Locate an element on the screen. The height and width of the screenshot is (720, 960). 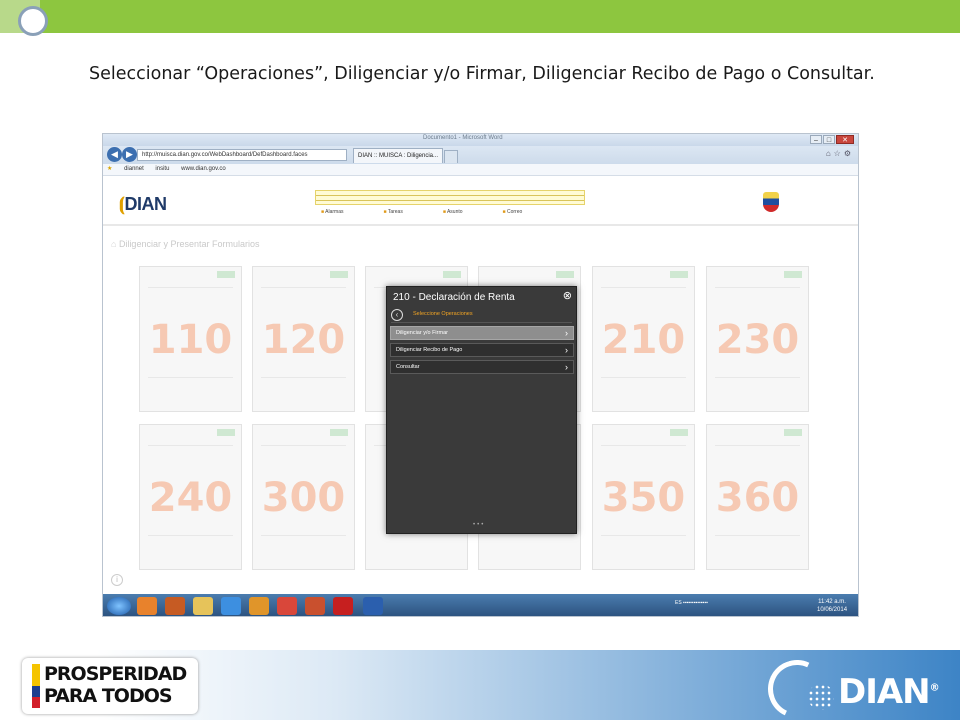
operation-recibo-pago: Diligenciar Recibo de Pago › is located at coordinates (482, 350).